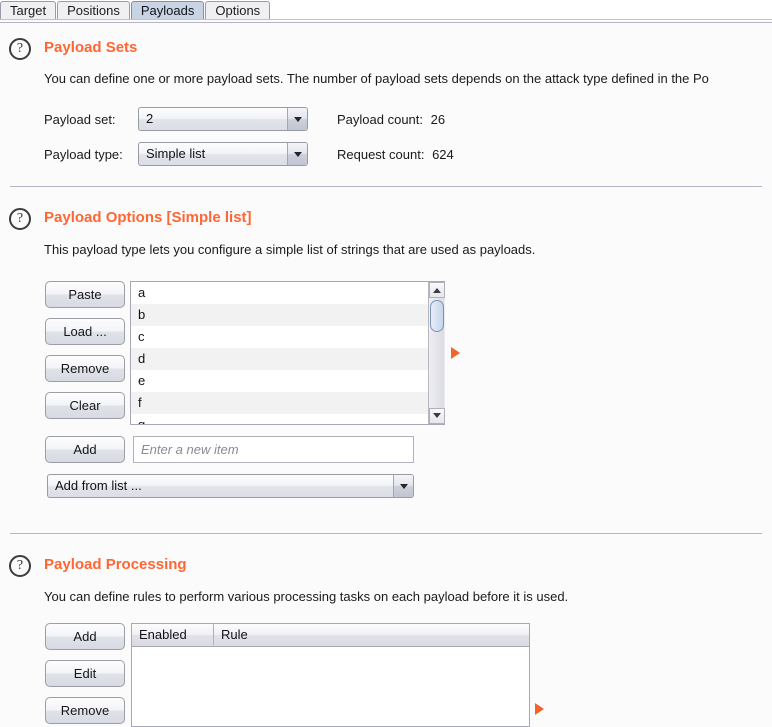 Image resolution: width=772 pixels, height=727 pixels. Describe the element at coordinates (223, 154) in the screenshot. I see `payload-type-dropdown: Simple list` at that location.